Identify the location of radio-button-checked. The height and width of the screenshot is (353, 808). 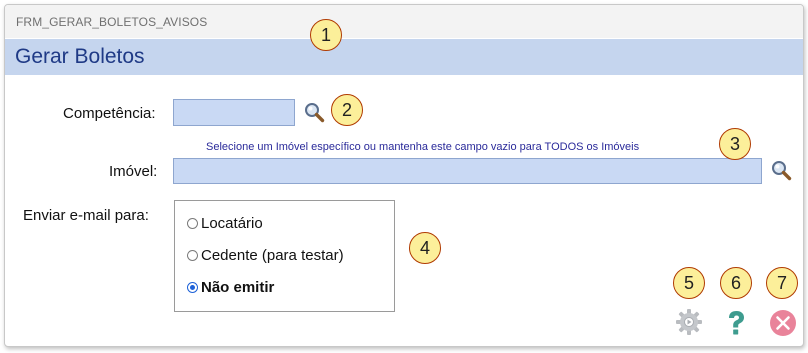
(192, 287).